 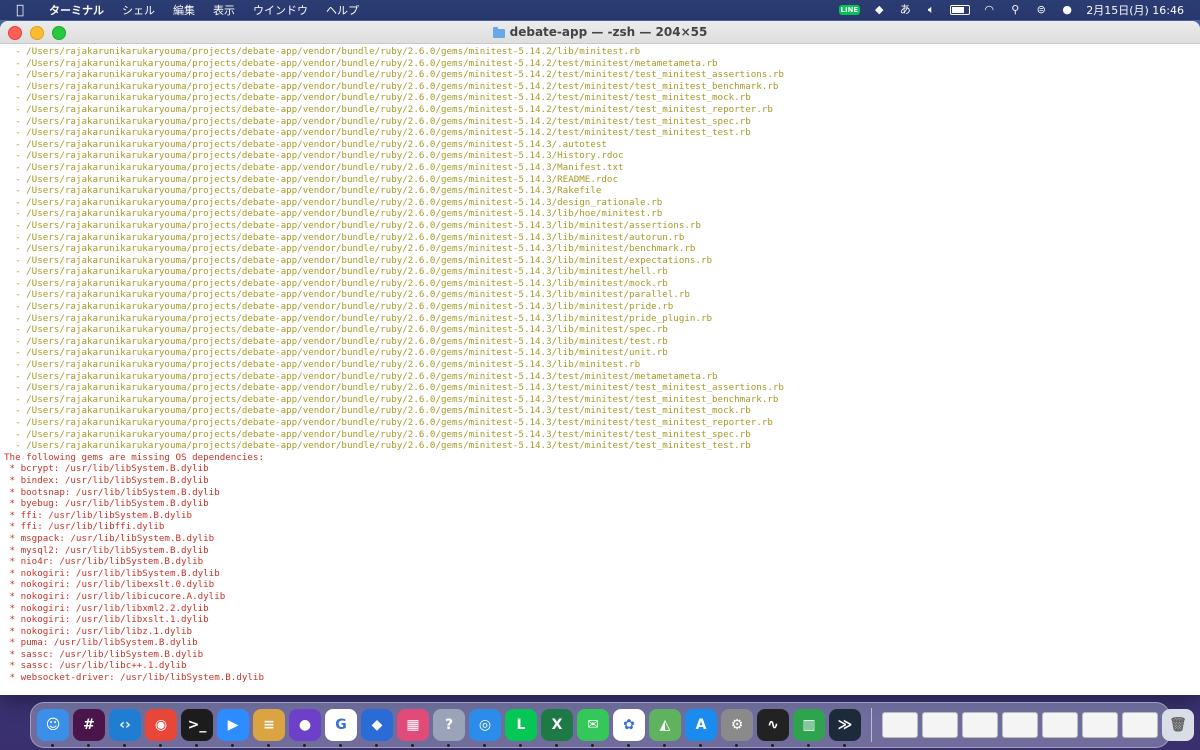 What do you see at coordinates (341, 728) in the screenshot?
I see `grammarly-icon: G` at bounding box center [341, 728].